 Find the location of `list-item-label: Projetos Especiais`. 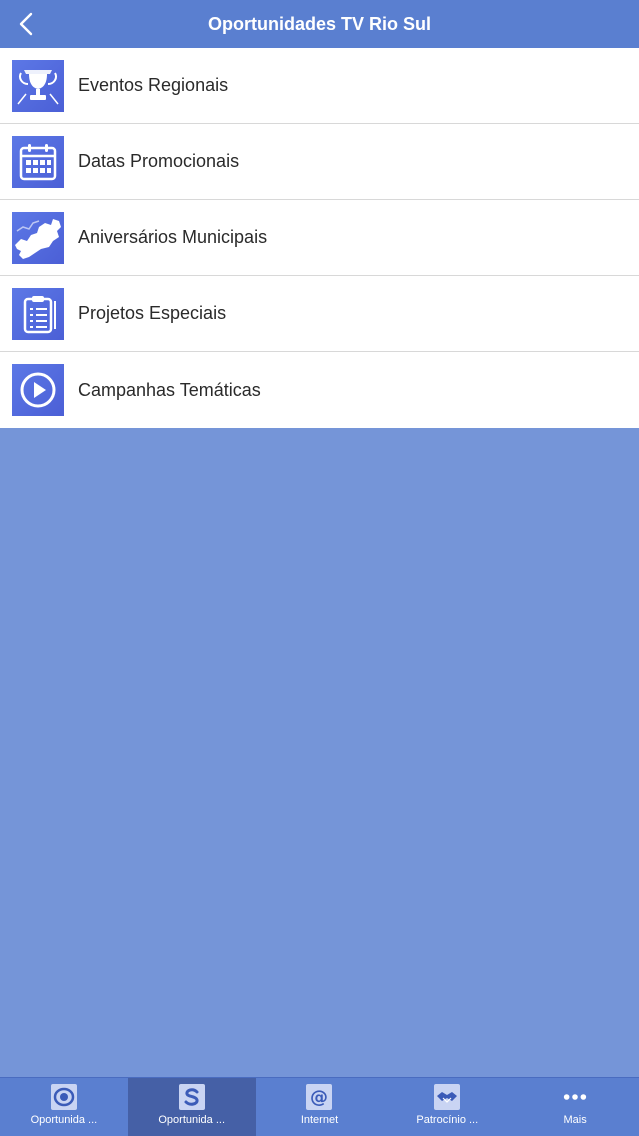

list-item-label: Projetos Especiais is located at coordinates (152, 313).